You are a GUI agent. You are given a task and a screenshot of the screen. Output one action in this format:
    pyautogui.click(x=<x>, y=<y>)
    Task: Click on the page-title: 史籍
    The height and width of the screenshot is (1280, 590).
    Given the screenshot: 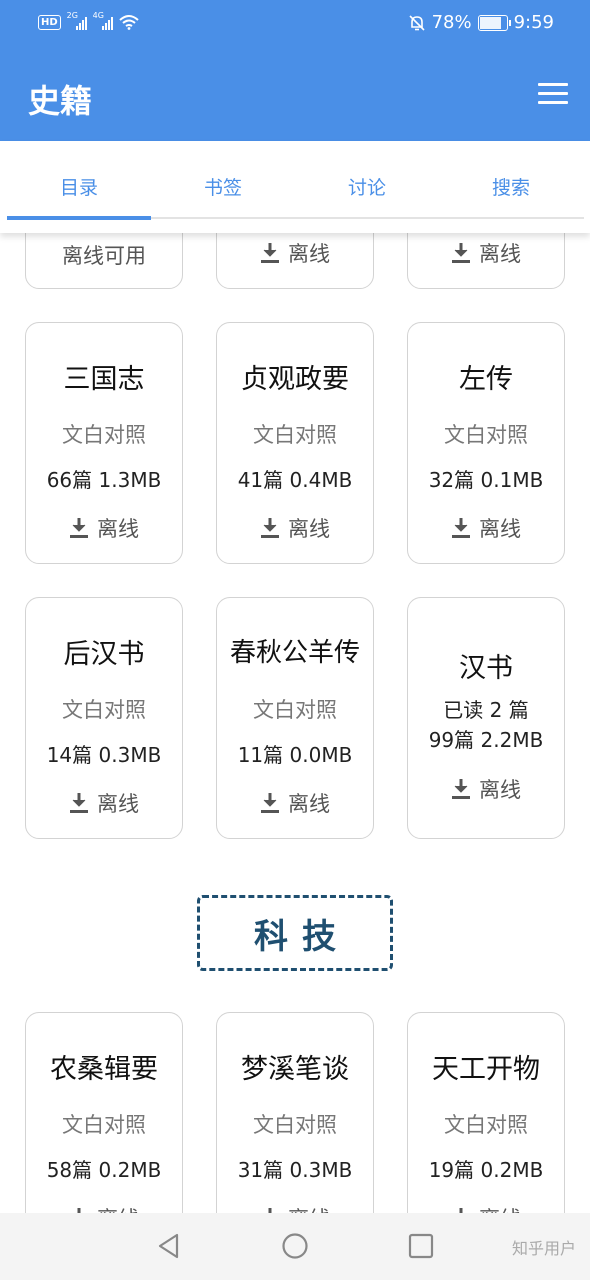 What is the action you would take?
    pyautogui.click(x=60, y=101)
    